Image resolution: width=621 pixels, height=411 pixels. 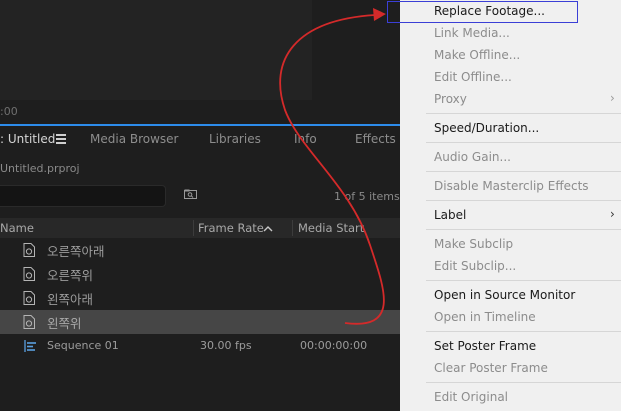 I want to click on find-folder-icon, so click(x=190, y=194).